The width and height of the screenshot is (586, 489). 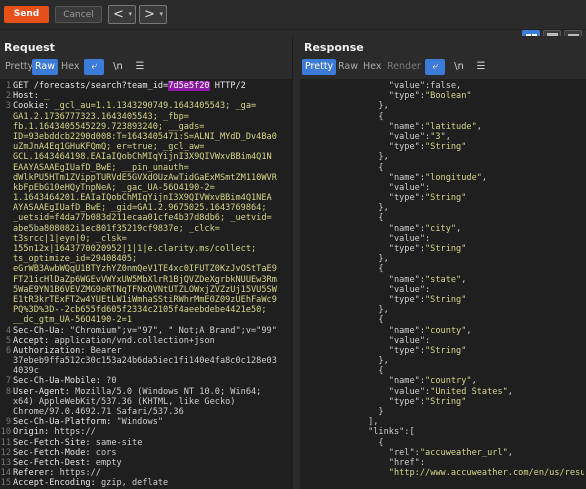 I want to click on line-number: 9, so click(x=8, y=422).